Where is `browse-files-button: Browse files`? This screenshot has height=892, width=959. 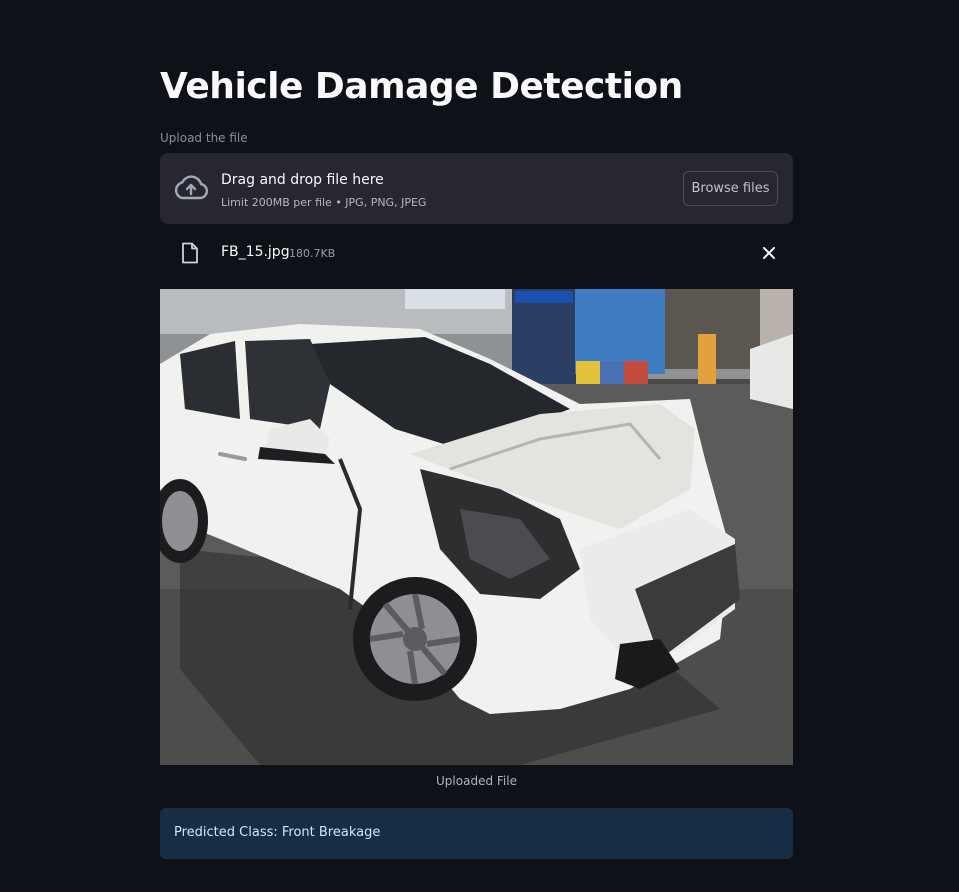
browse-files-button: Browse files is located at coordinates (730, 188).